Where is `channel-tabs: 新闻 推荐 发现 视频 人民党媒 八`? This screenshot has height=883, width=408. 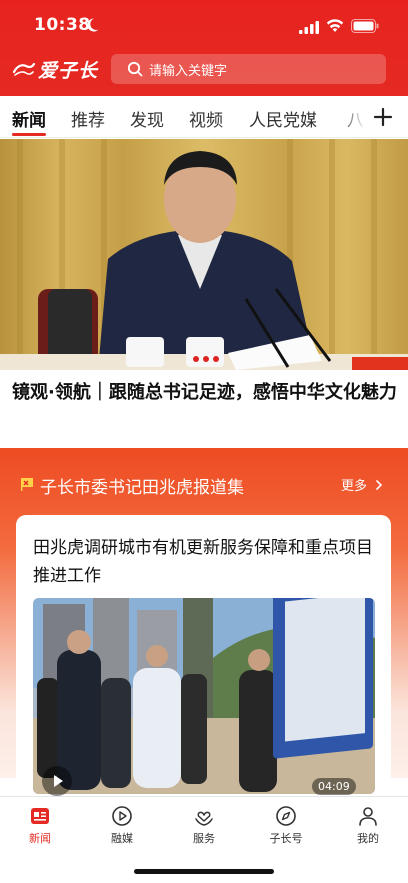
channel-tabs: 新闻 推荐 发现 视频 人民党媒 八 is located at coordinates (204, 117).